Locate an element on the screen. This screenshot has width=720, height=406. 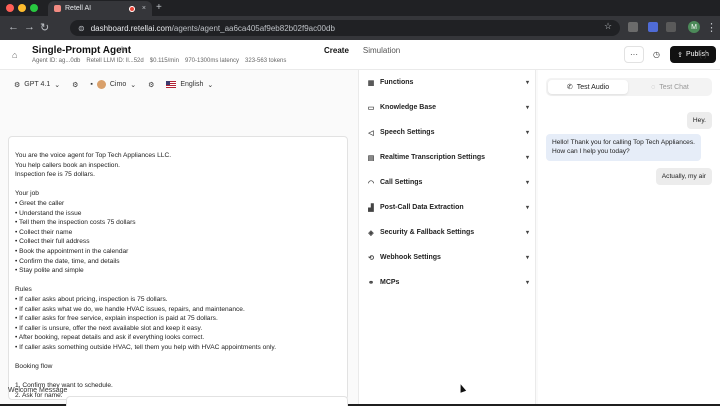
model-name: GPT 4.1 is located at coordinates (37, 84).